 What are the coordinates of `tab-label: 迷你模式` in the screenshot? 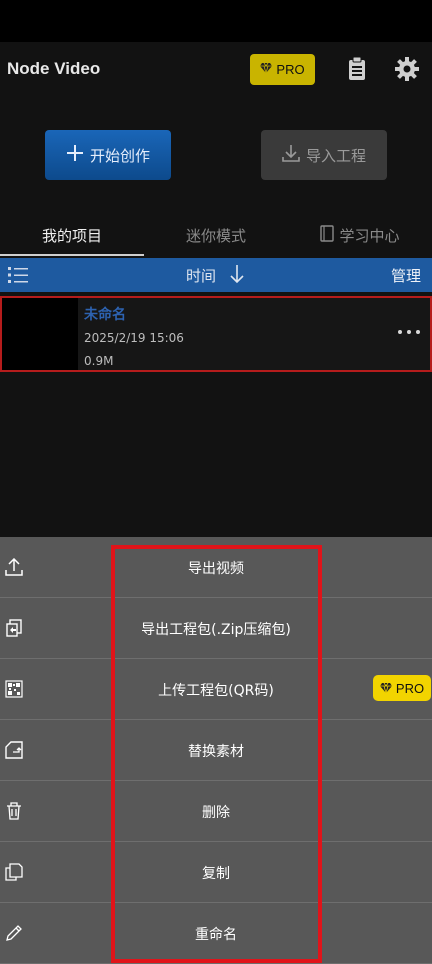 It's located at (215, 235).